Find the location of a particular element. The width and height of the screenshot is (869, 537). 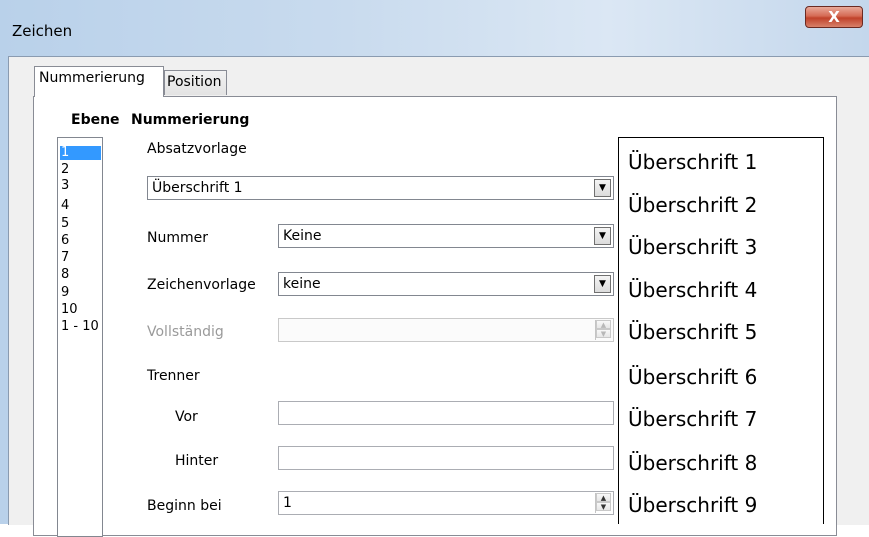

preview-line: Überschrift 8 is located at coordinates (693, 463).